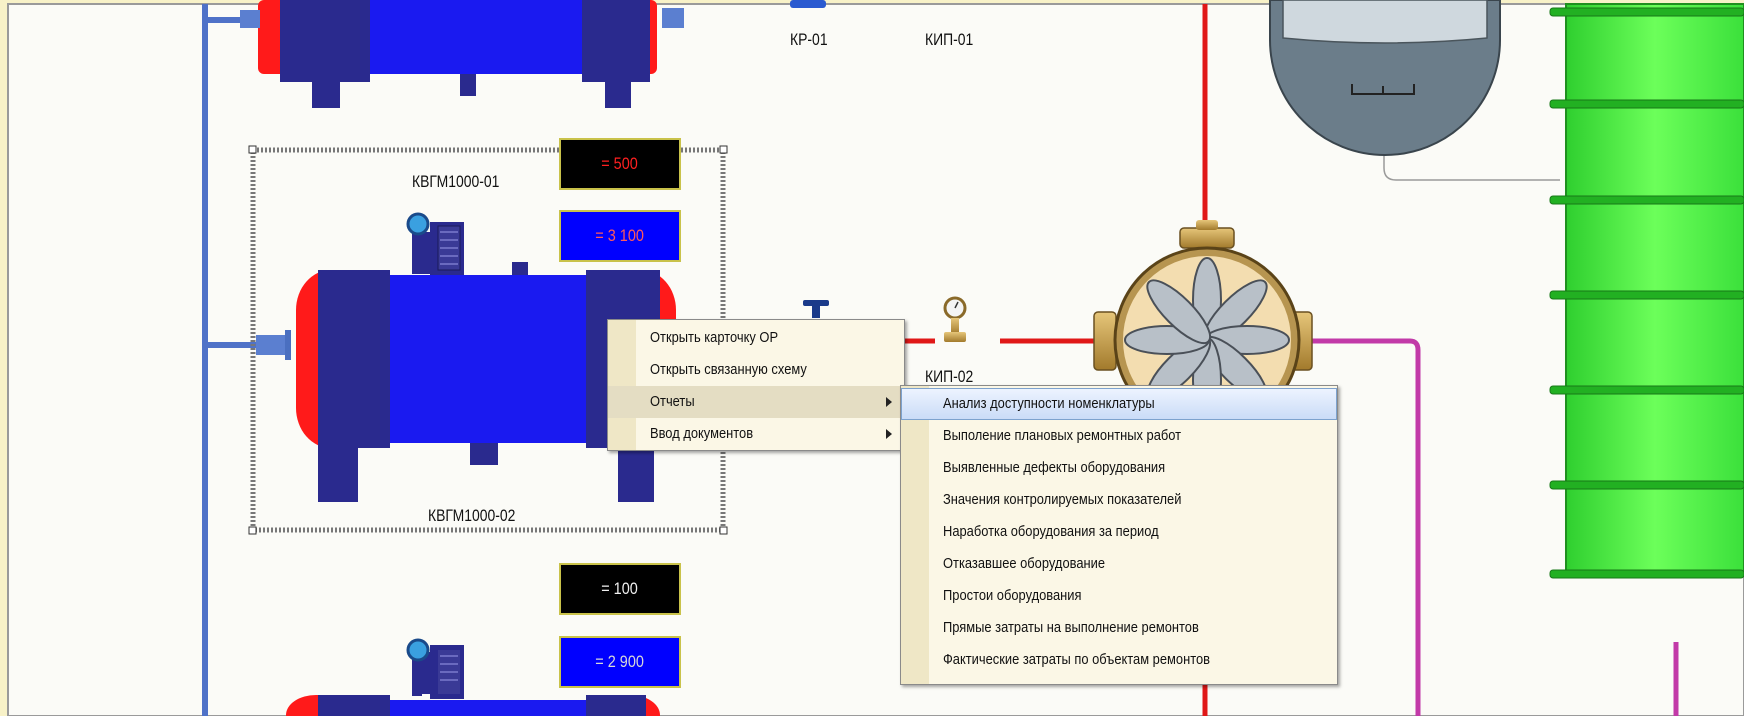  I want to click on menu-item-indicator-values: Значения контролируемых показателей, so click(1119, 500).